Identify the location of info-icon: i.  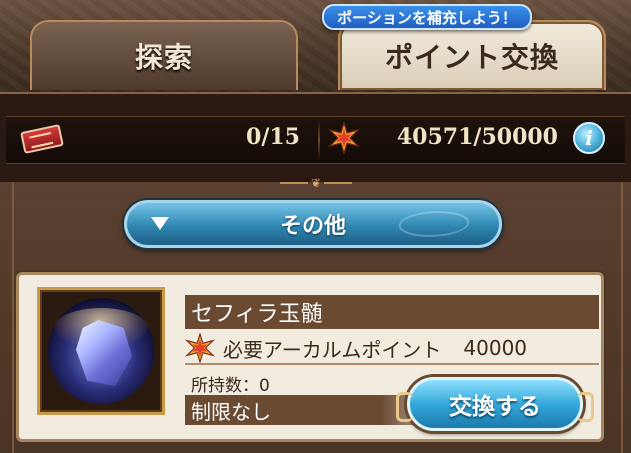
(589, 138).